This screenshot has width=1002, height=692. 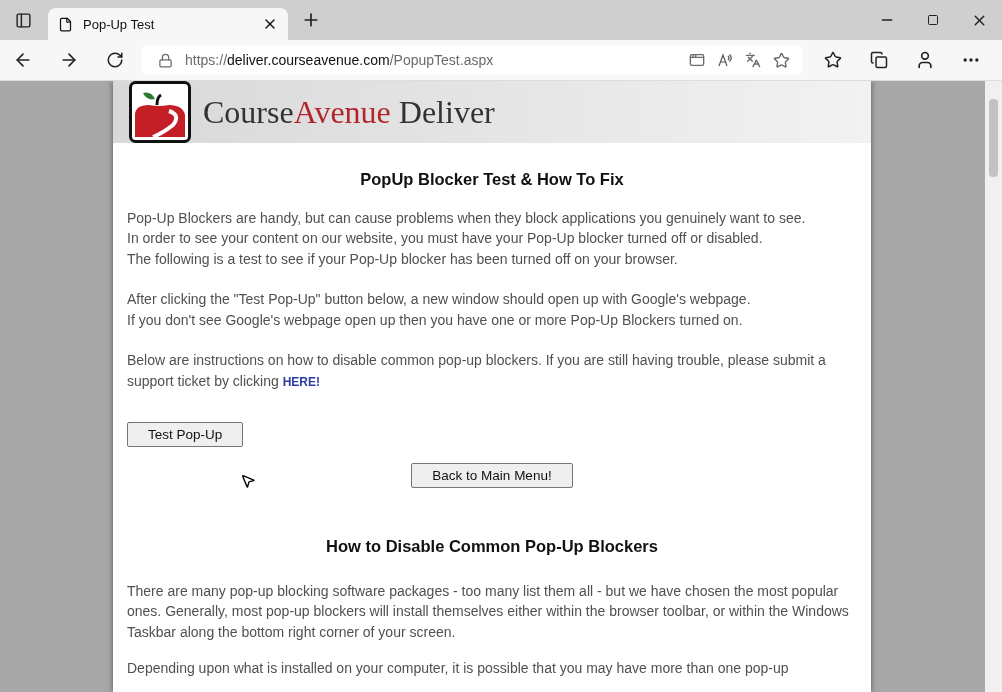 What do you see at coordinates (439, 299) in the screenshot?
I see `paragraph-line: After clicking the "Test Pop-Up" button below, a new window should open up with Google's webpage.` at bounding box center [439, 299].